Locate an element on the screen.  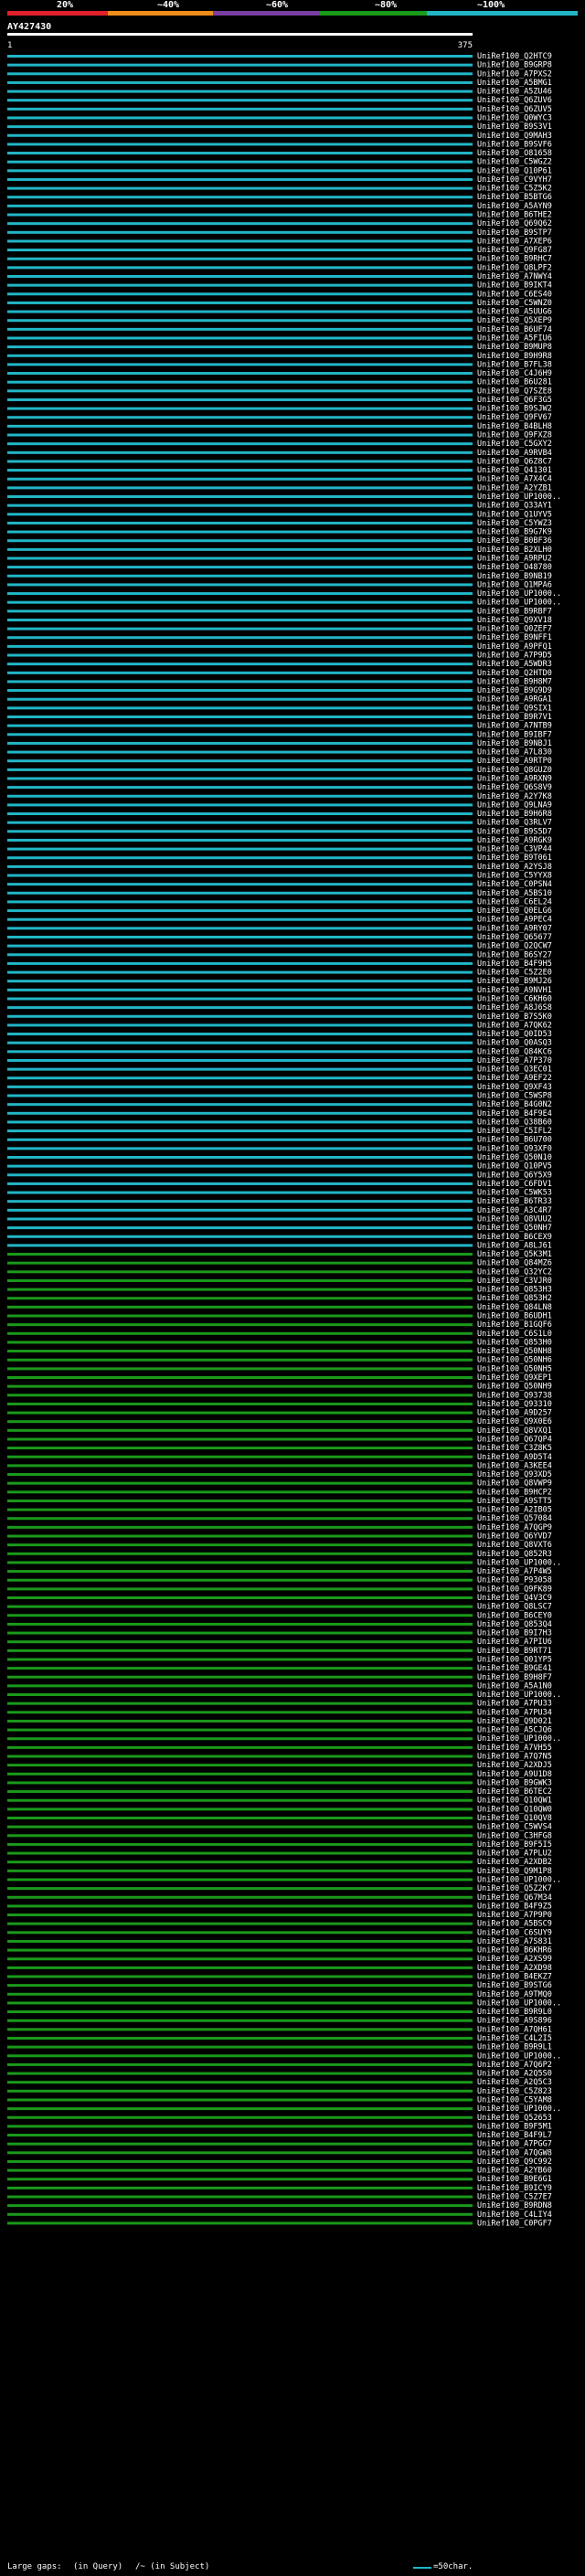
hit-row: UniRef100_B7S5K0 is located at coordinates (280, 1017).